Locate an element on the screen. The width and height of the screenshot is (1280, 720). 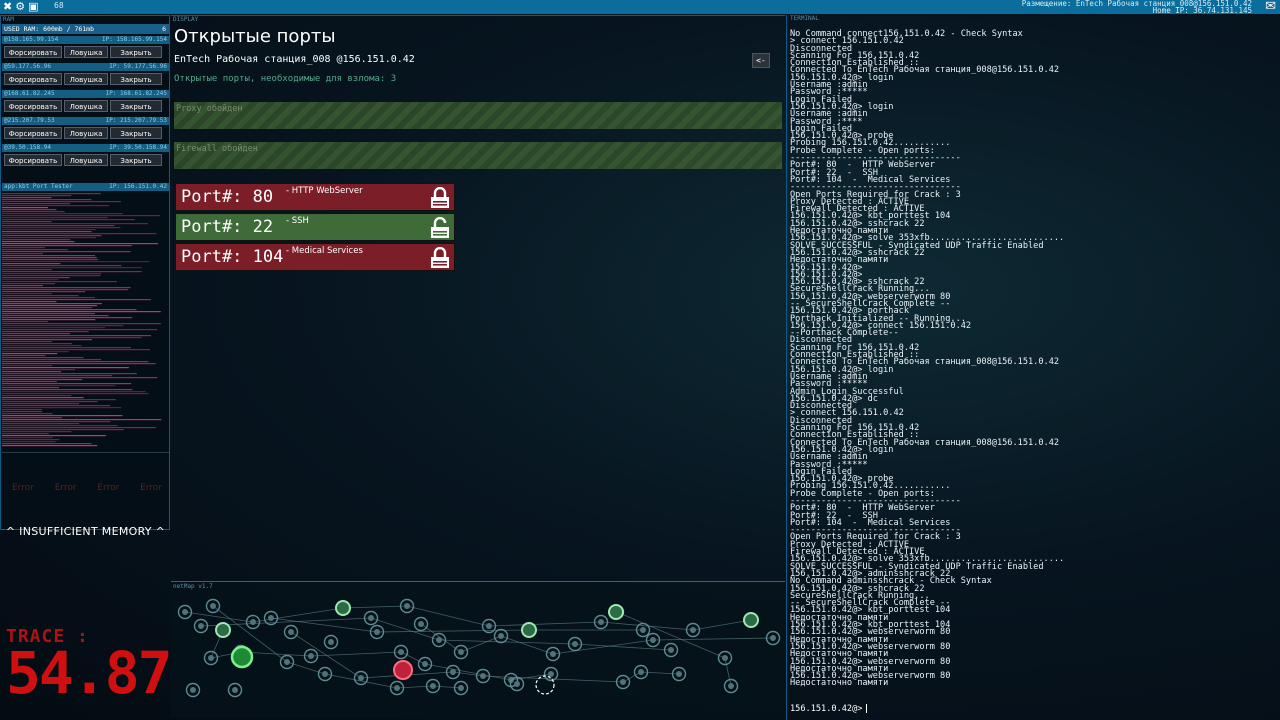
port-80-button: Port#: 80 - HTTP WebServer is located at coordinates (315, 197).